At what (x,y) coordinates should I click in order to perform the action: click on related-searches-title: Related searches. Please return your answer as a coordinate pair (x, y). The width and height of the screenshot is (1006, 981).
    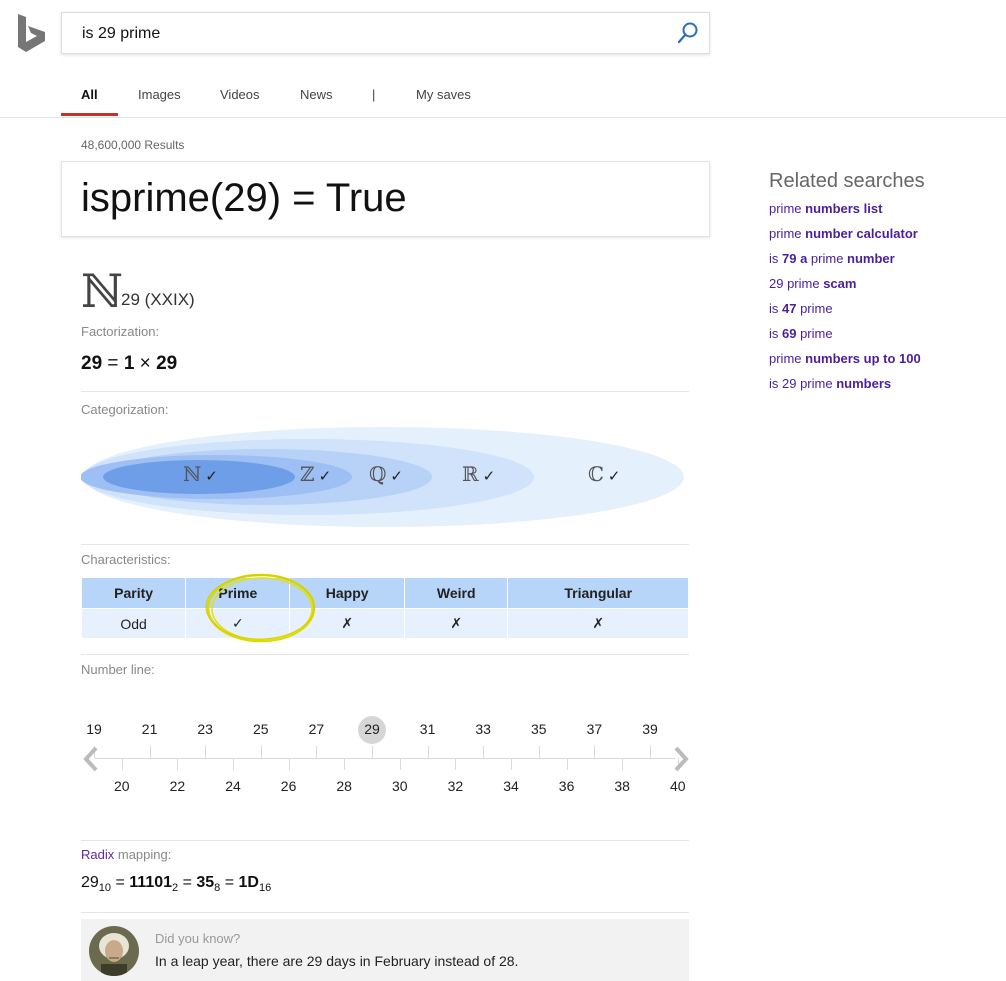
    Looking at the image, I should click on (847, 181).